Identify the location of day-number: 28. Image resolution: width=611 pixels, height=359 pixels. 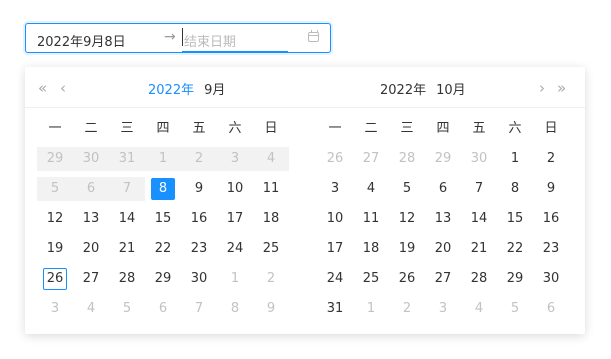
(479, 278).